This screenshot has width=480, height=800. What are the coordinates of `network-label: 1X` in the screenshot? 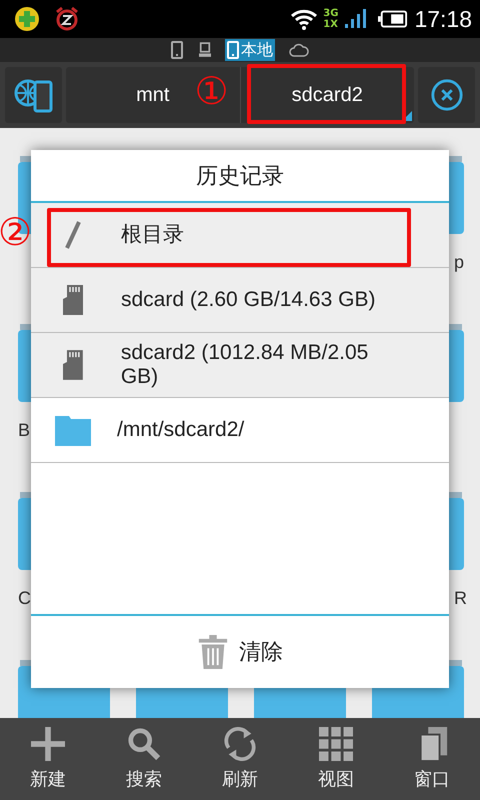 It's located at (330, 24).